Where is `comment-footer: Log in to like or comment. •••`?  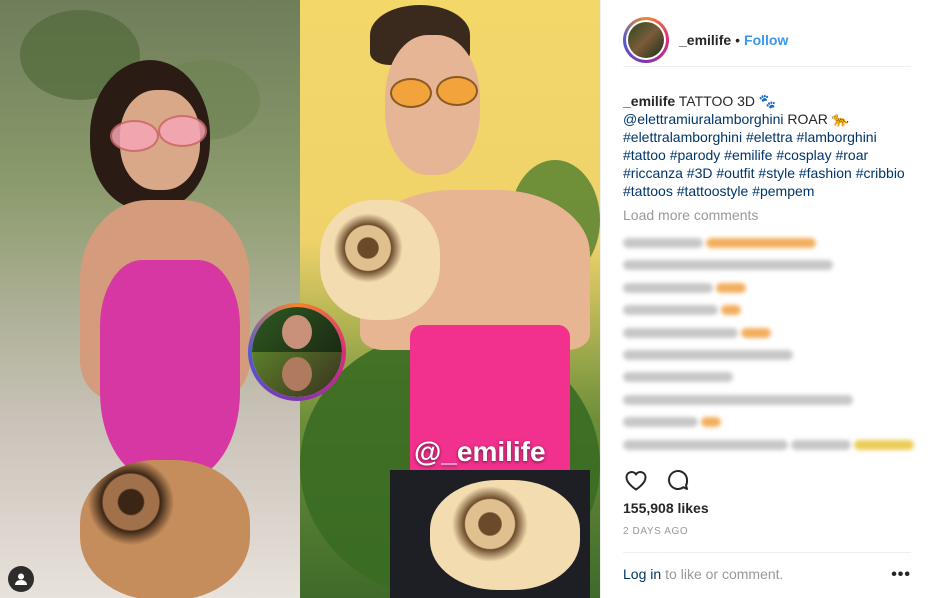 comment-footer: Log in to like or comment. ••• is located at coordinates (767, 573).